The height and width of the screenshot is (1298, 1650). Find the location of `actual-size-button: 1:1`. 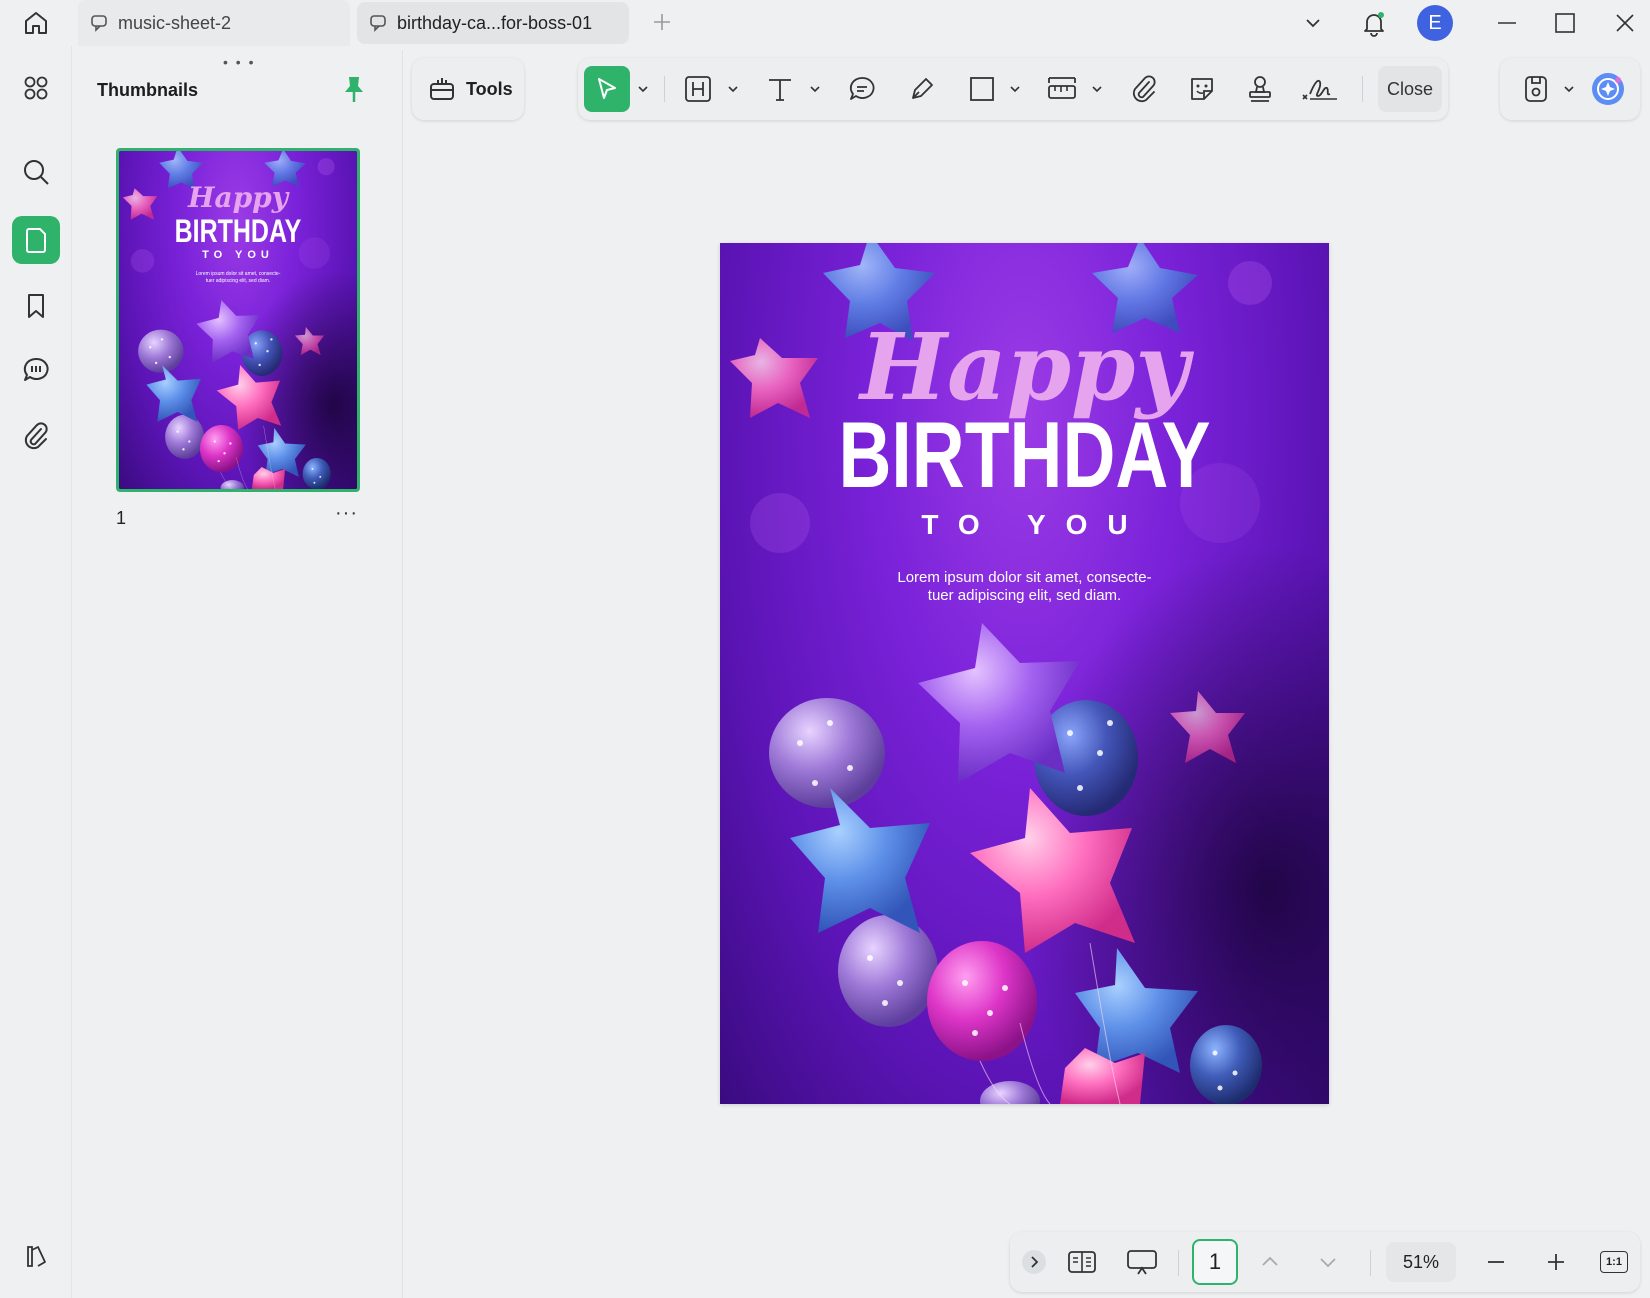

actual-size-button: 1:1 is located at coordinates (1614, 1262).